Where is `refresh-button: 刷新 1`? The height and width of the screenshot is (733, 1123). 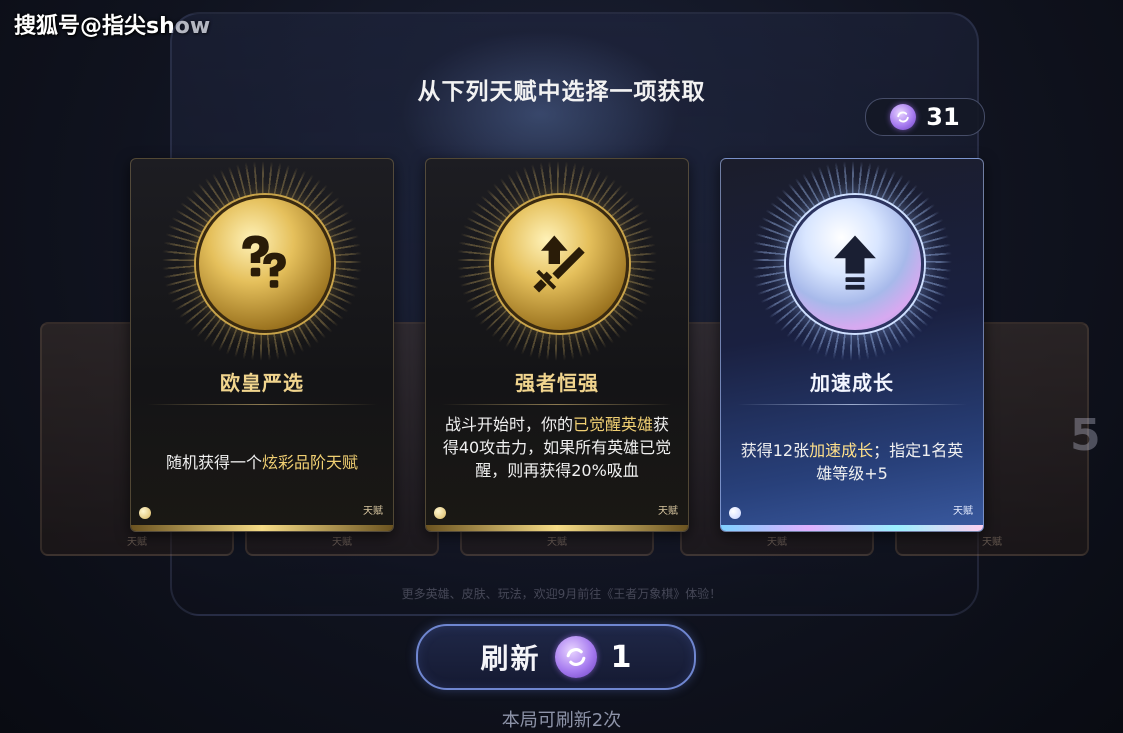 refresh-button: 刷新 1 is located at coordinates (556, 657).